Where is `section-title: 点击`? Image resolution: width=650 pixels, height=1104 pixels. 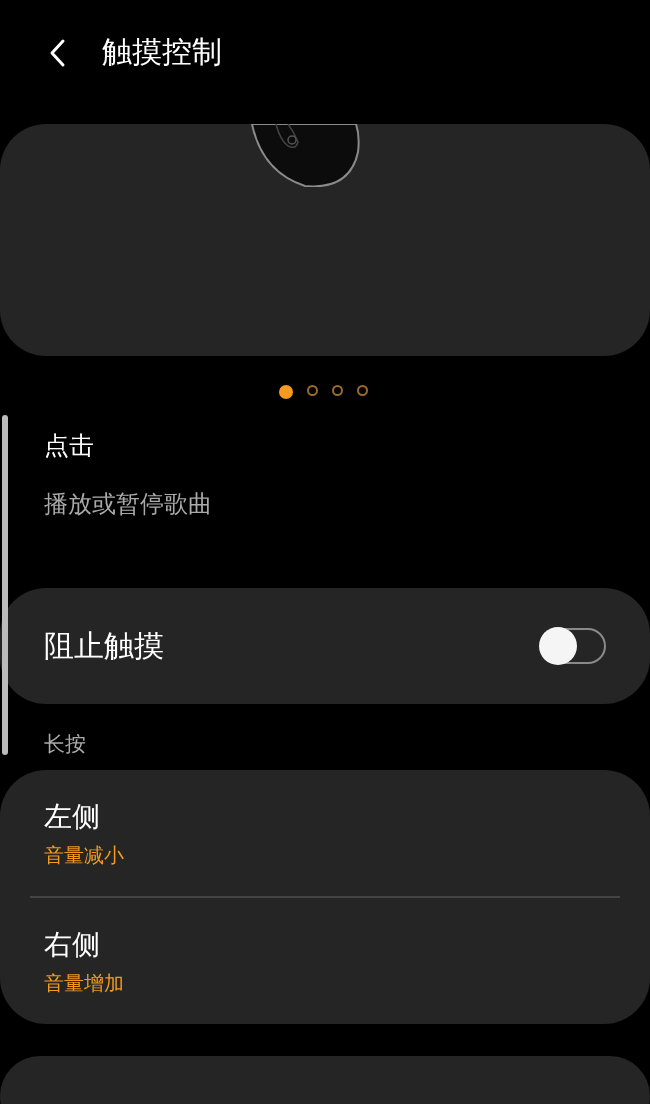
section-title: 点击 is located at coordinates (69, 446).